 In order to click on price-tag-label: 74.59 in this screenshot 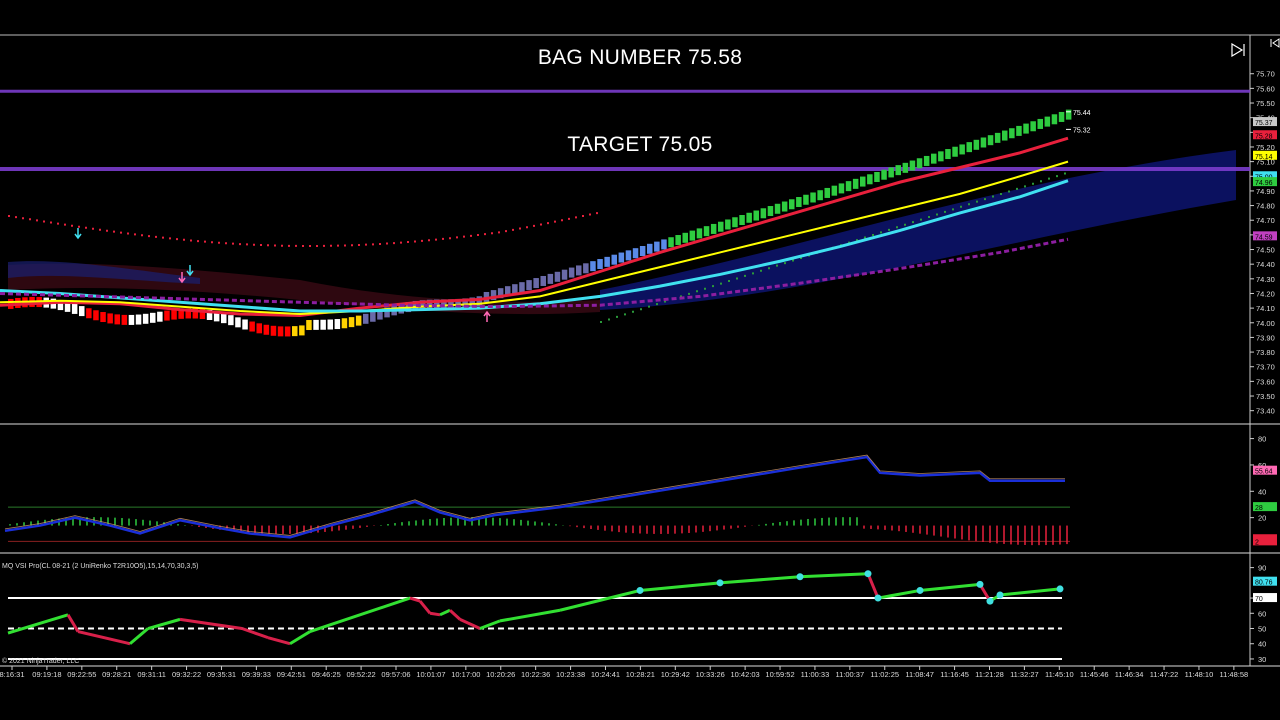, I will do `click(1264, 237)`.